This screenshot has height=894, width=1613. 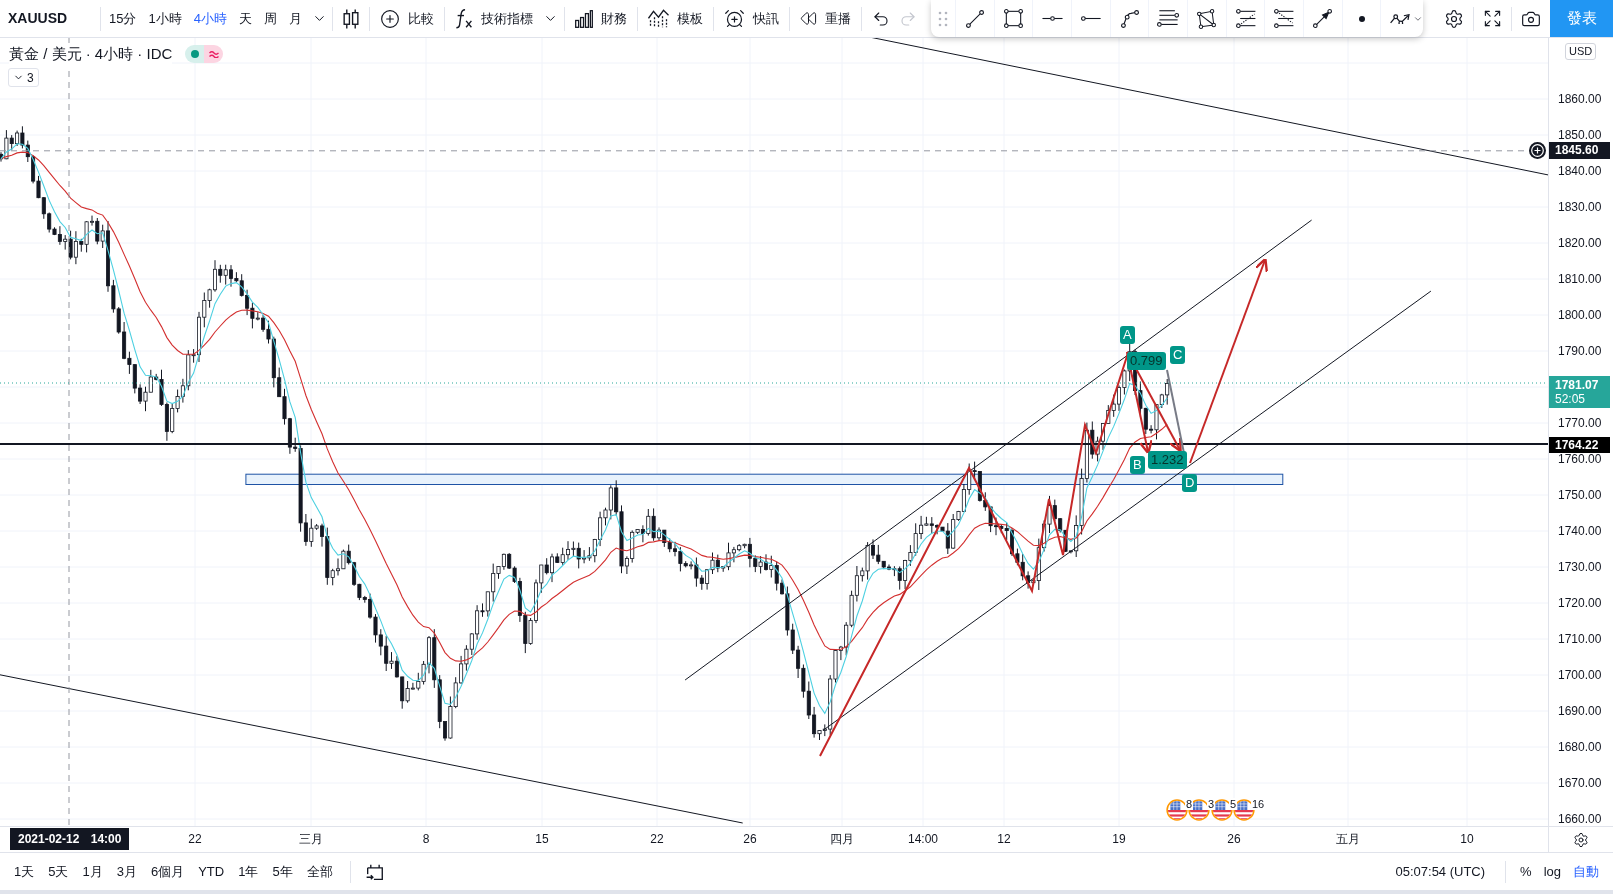 I want to click on range-button: 6個月, so click(x=167, y=871).